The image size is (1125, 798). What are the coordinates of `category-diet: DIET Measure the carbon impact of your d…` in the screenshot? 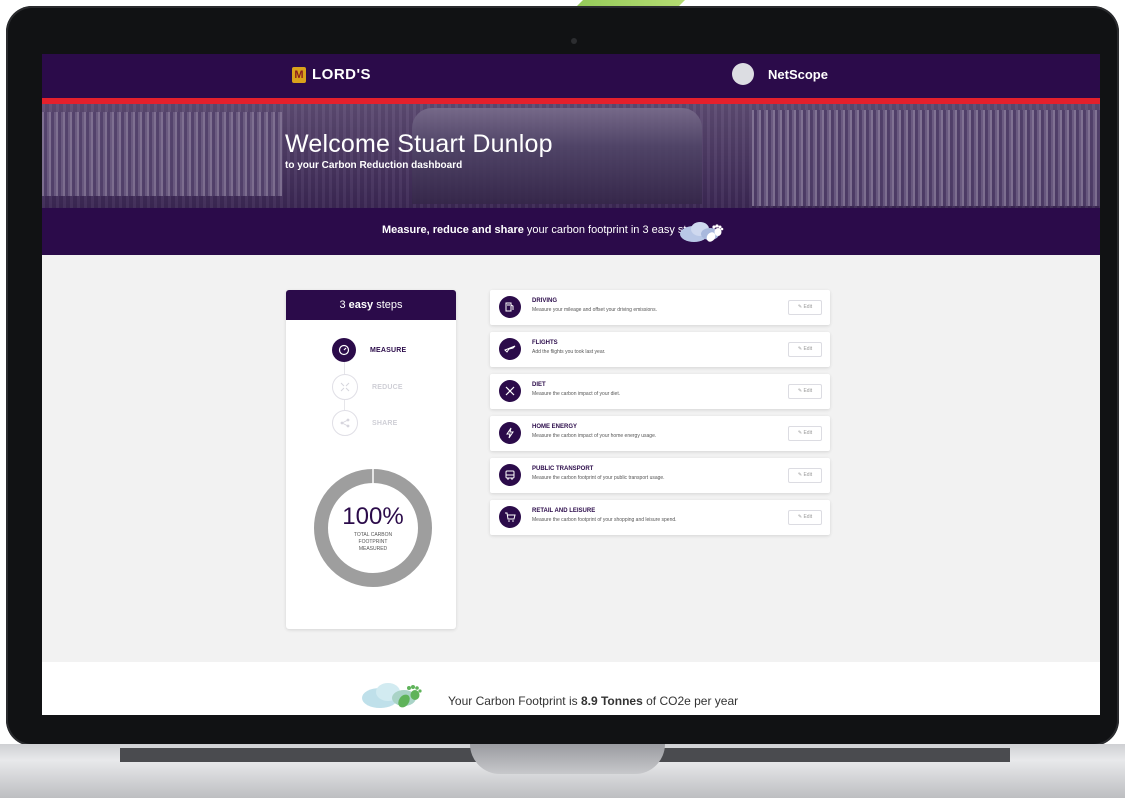 It's located at (660, 391).